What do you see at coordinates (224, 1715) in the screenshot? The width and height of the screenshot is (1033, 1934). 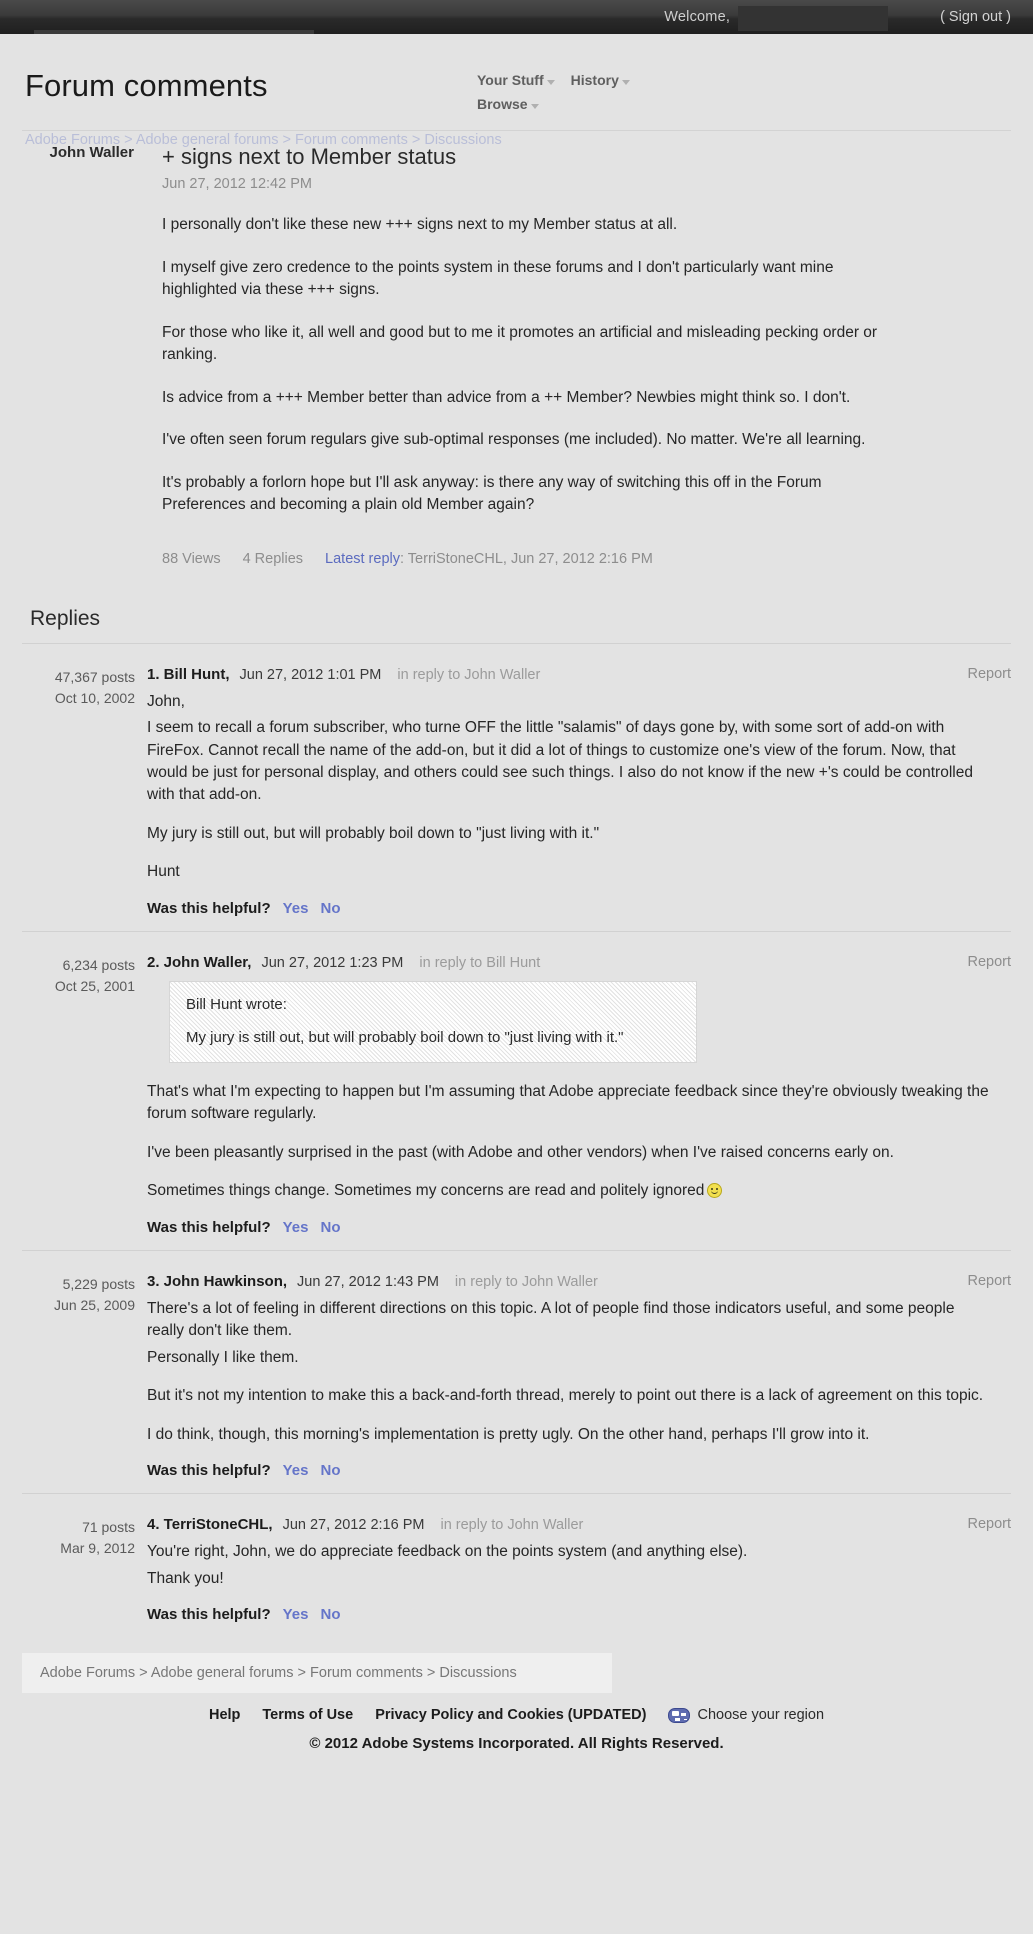 I see `footer-link-help: Help` at bounding box center [224, 1715].